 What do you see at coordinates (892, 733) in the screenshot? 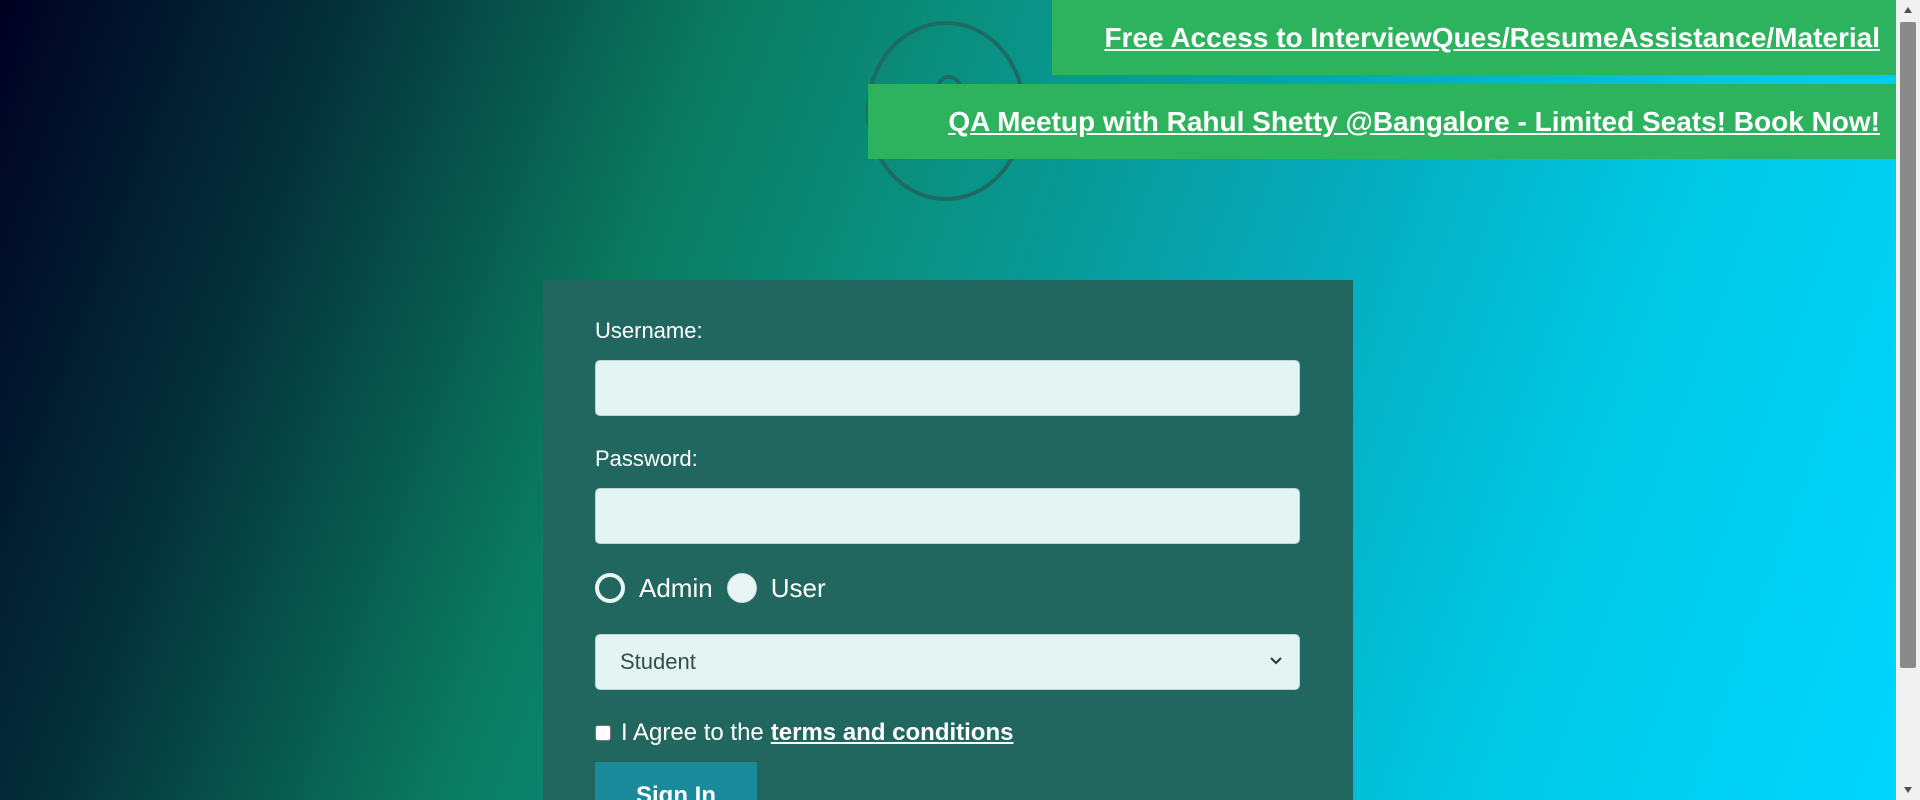
I see `terms-and-conditions-link: terms and conditions` at bounding box center [892, 733].